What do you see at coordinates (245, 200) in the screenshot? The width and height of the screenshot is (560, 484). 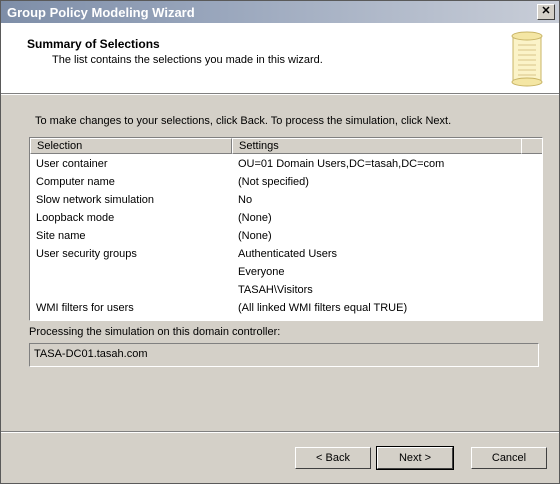 I see `settings-cell: No` at bounding box center [245, 200].